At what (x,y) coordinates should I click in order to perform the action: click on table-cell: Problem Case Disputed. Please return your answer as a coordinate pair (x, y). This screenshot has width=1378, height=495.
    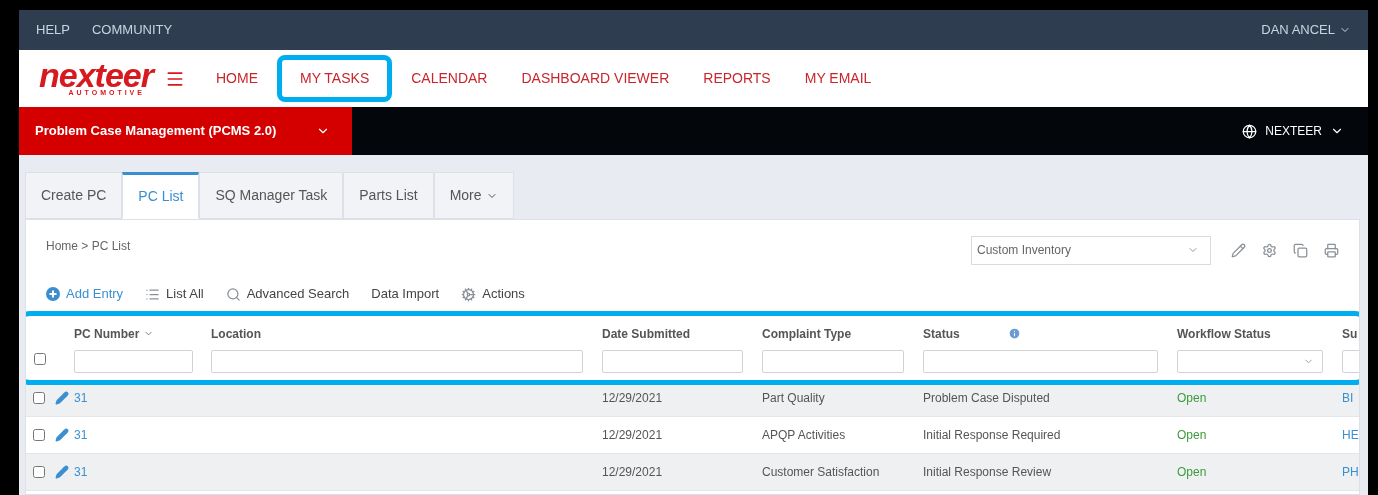
    Looking at the image, I should click on (986, 398).